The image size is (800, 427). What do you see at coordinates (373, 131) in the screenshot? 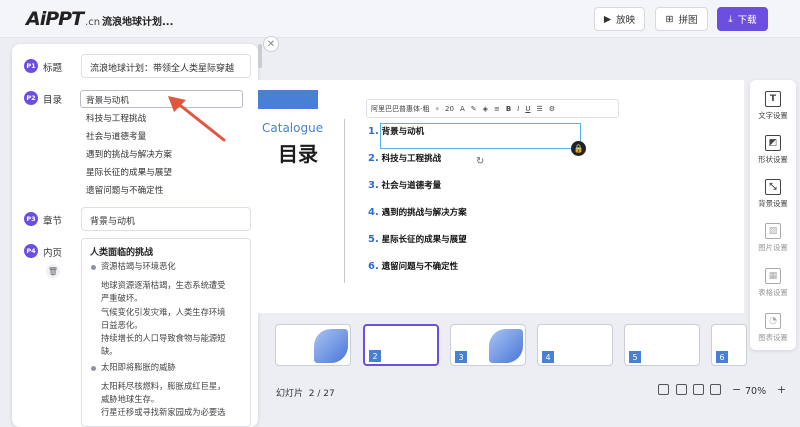
I see `slide-item-num: 1.` at bounding box center [373, 131].